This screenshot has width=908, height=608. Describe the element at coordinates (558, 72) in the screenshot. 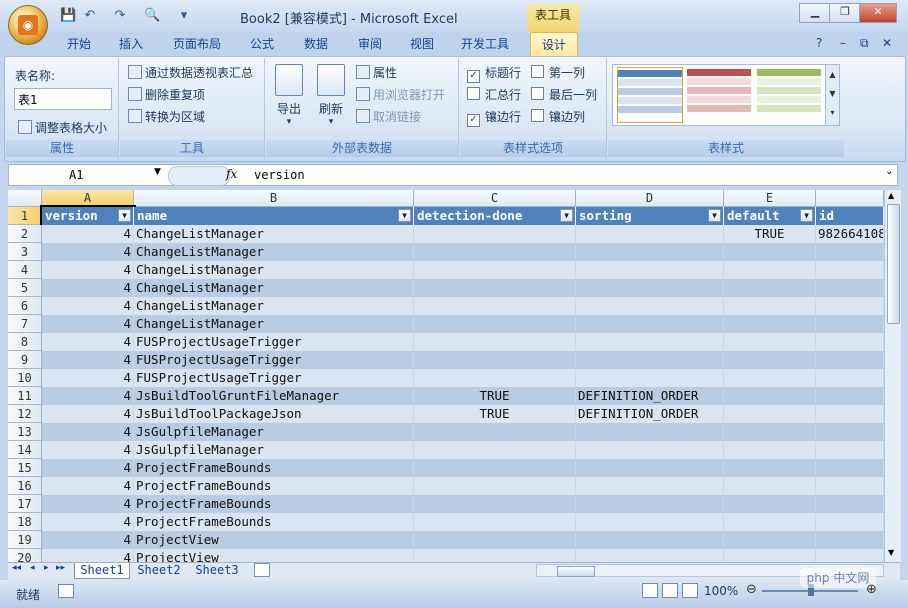

I see `first-column-checkbox: 第一列` at that location.